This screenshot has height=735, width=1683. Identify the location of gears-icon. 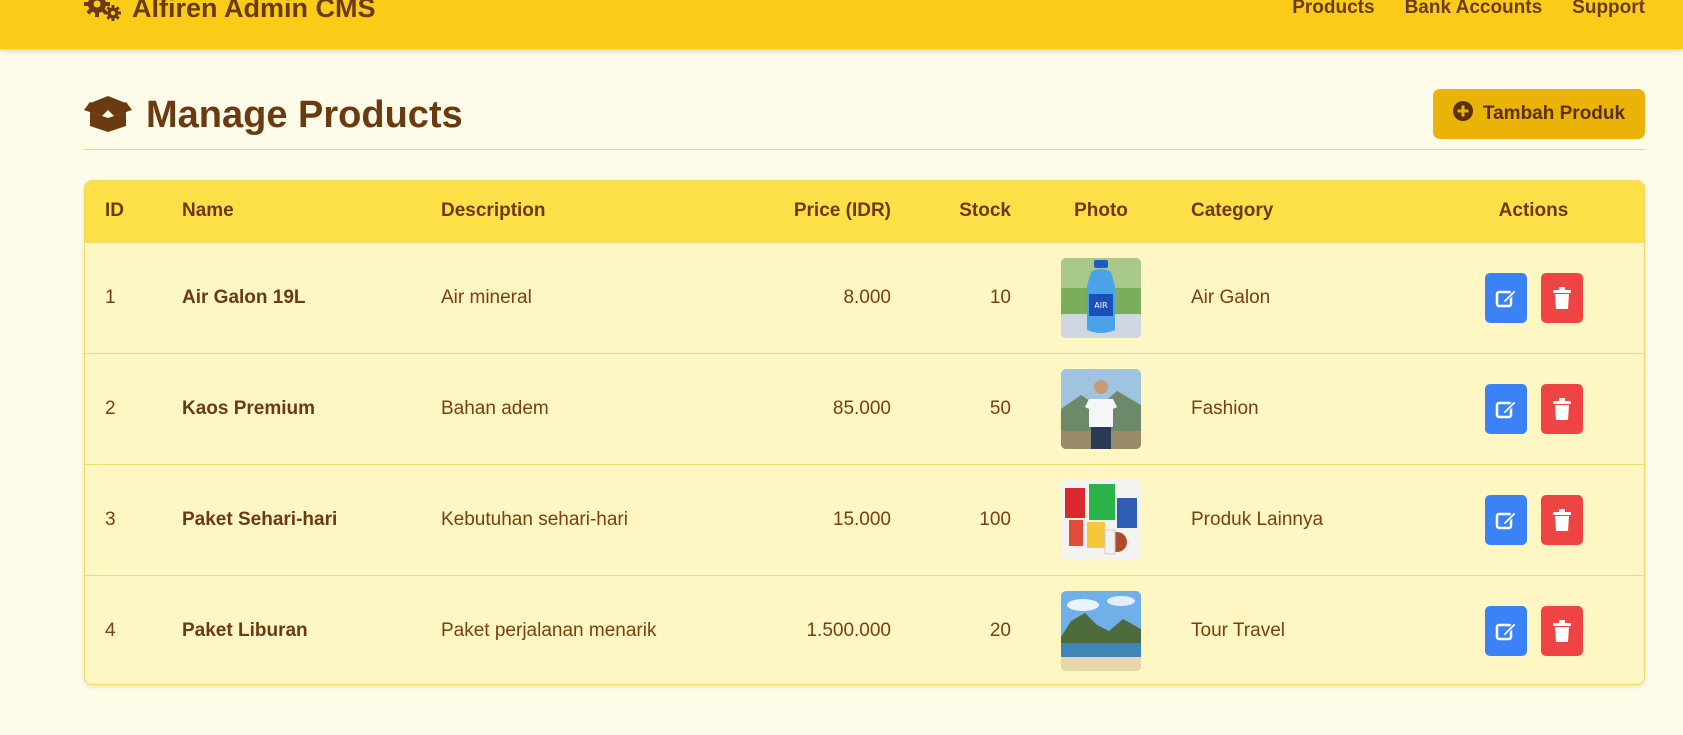
(103, 13).